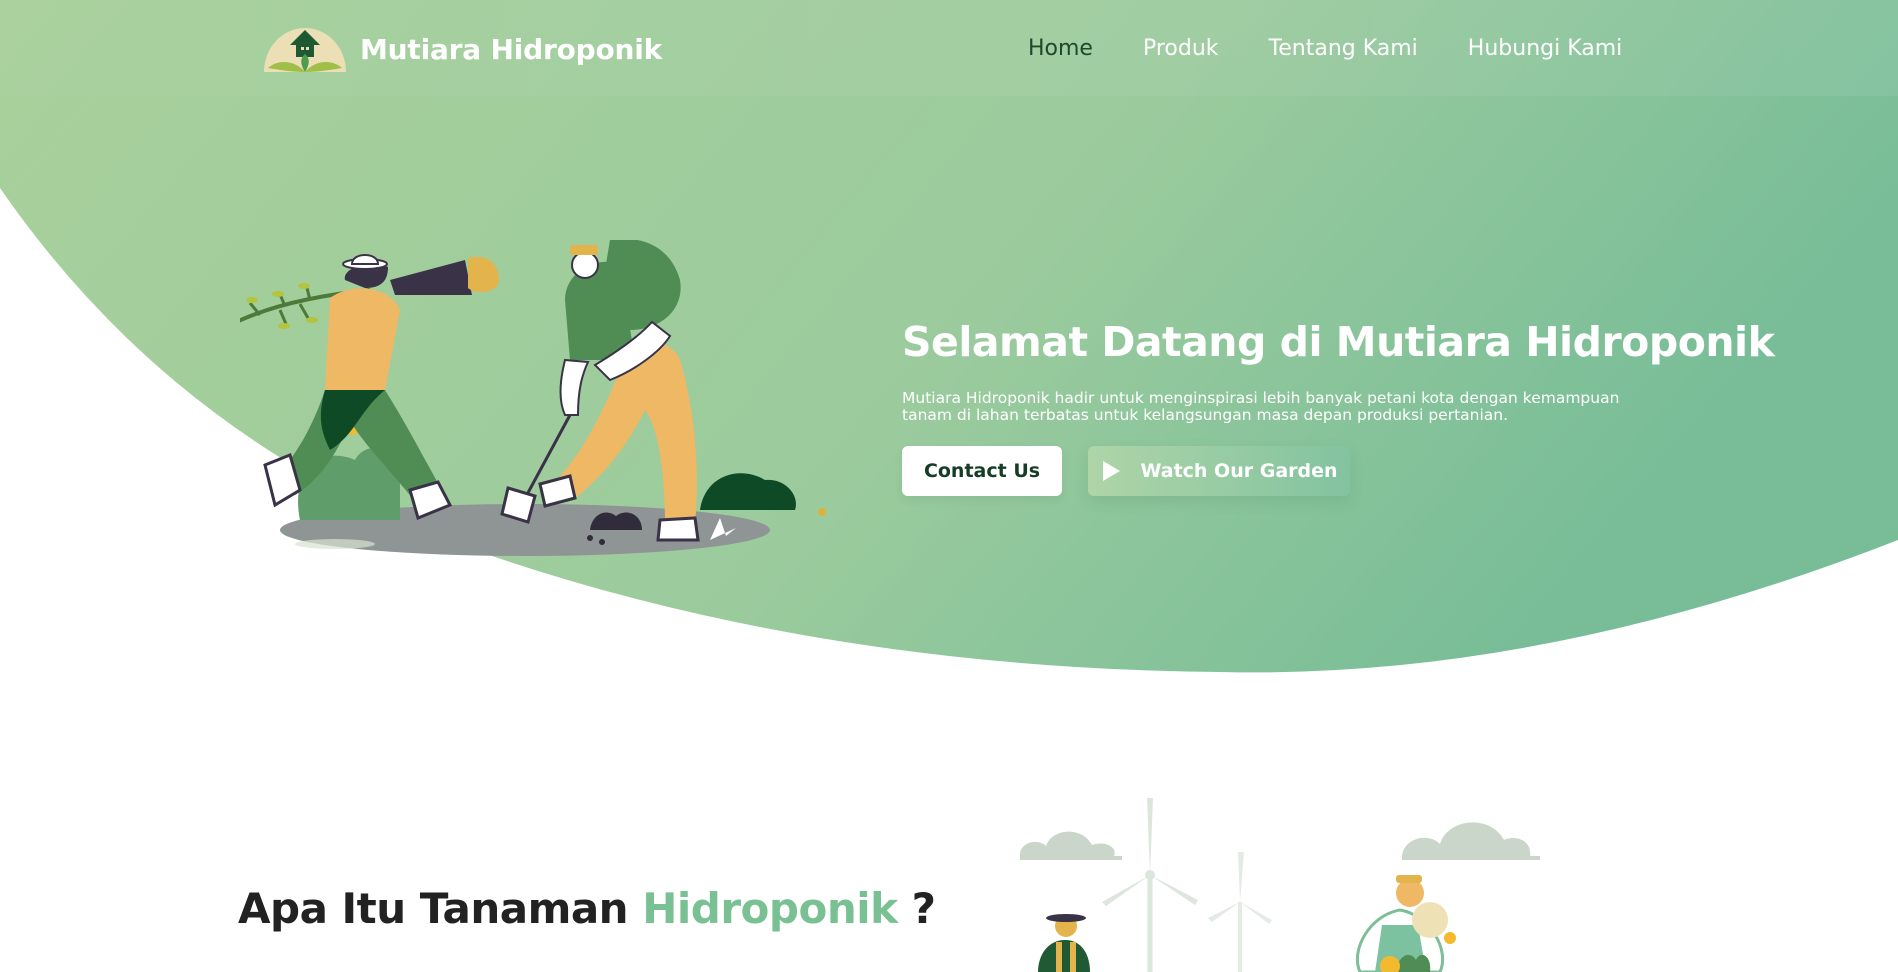 The width and height of the screenshot is (1898, 972). I want to click on nav-item-hubungi-kami: Hubungi Kami, so click(1545, 48).